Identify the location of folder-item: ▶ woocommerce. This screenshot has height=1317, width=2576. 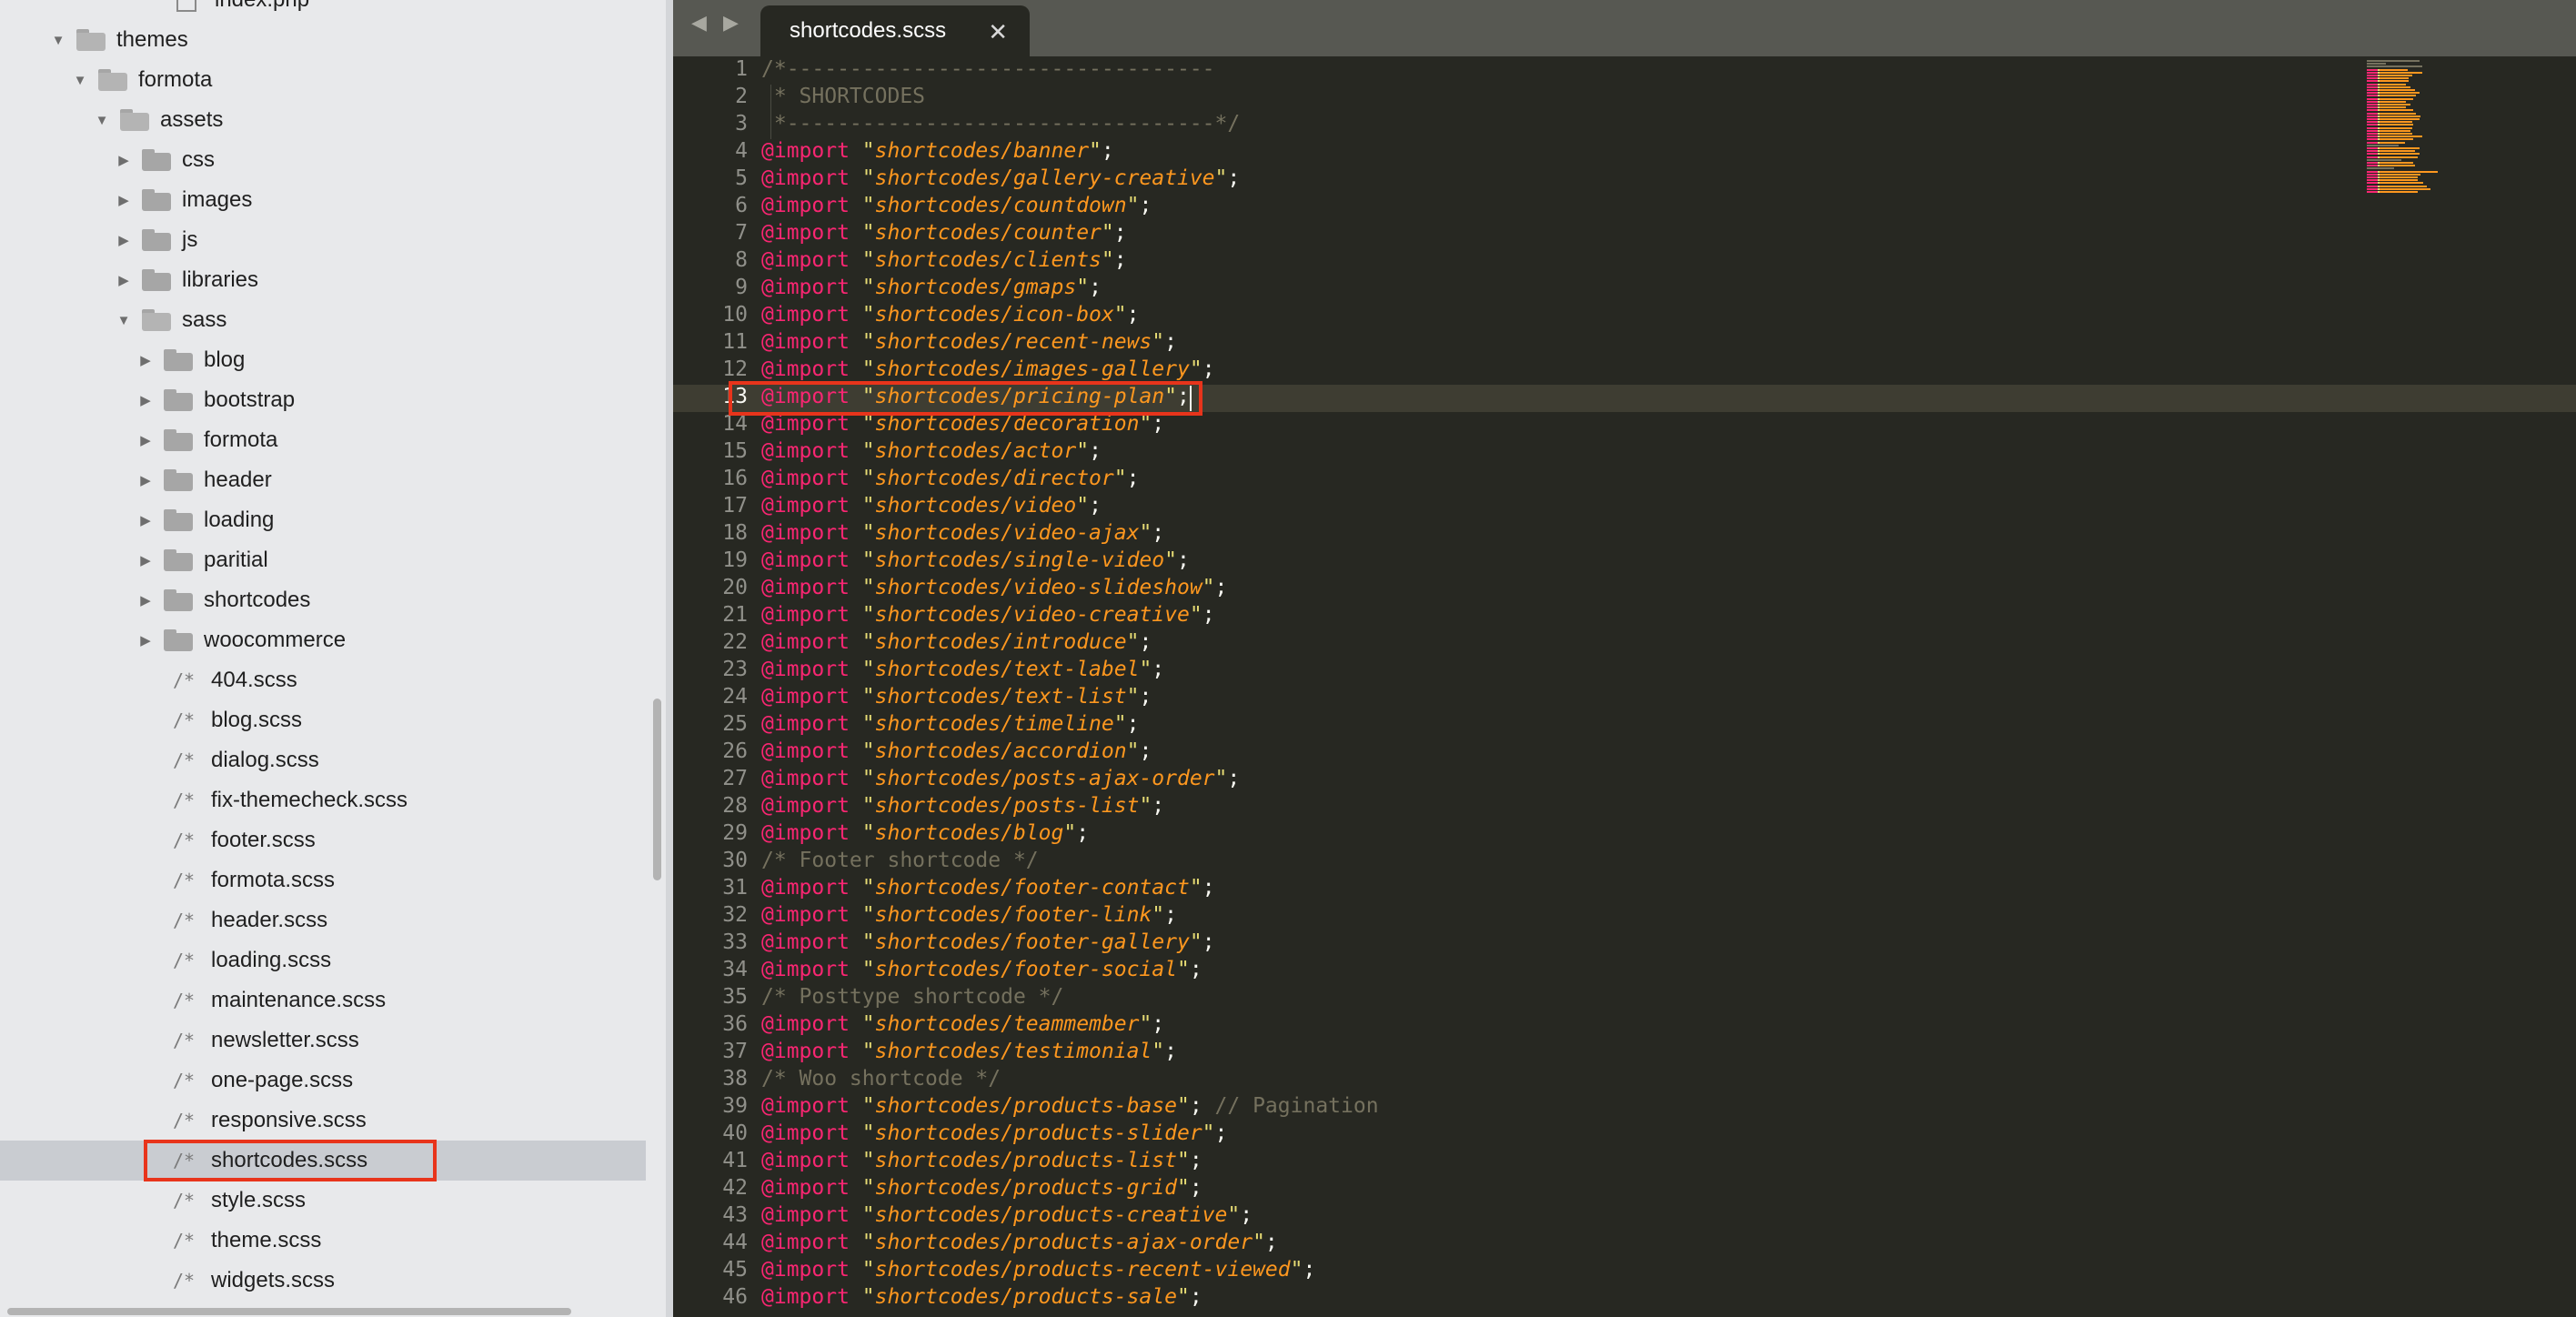
(323, 640).